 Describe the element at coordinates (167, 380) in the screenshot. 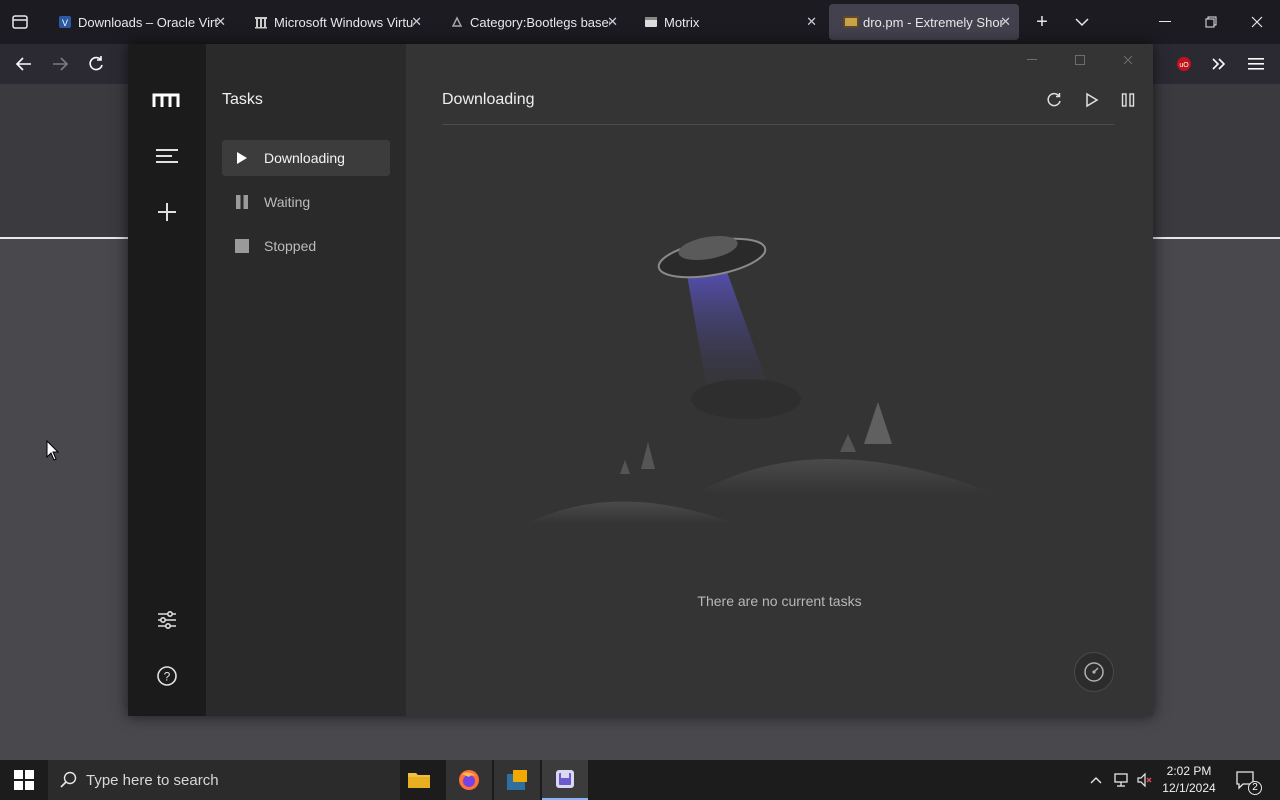

I see `motrix-nav-rail: ?` at that location.